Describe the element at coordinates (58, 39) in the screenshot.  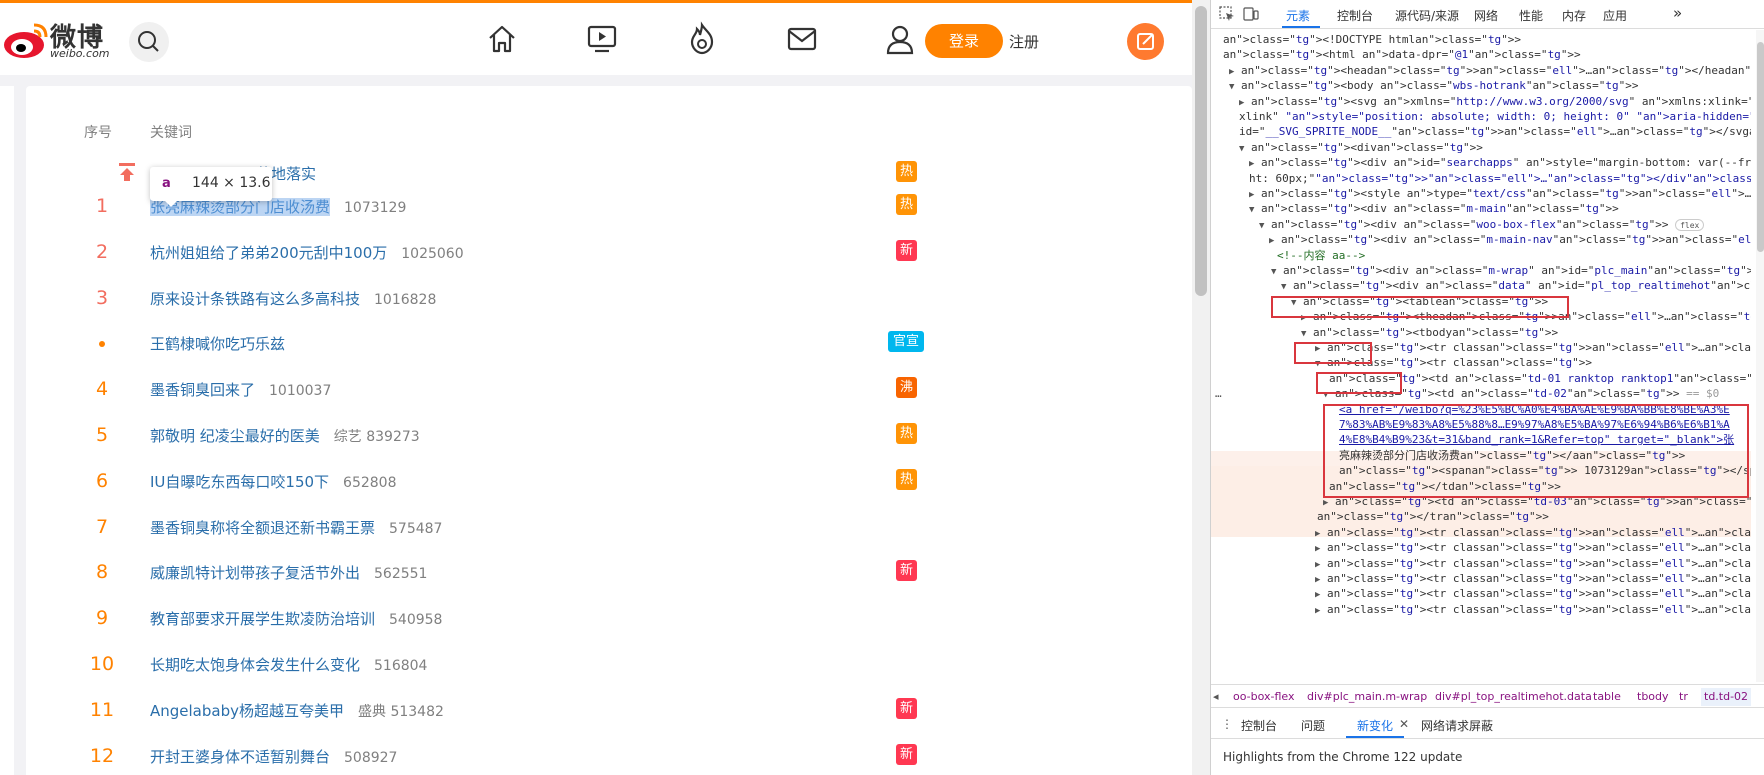
I see `weibo-logo: 微博 weibo.com` at that location.